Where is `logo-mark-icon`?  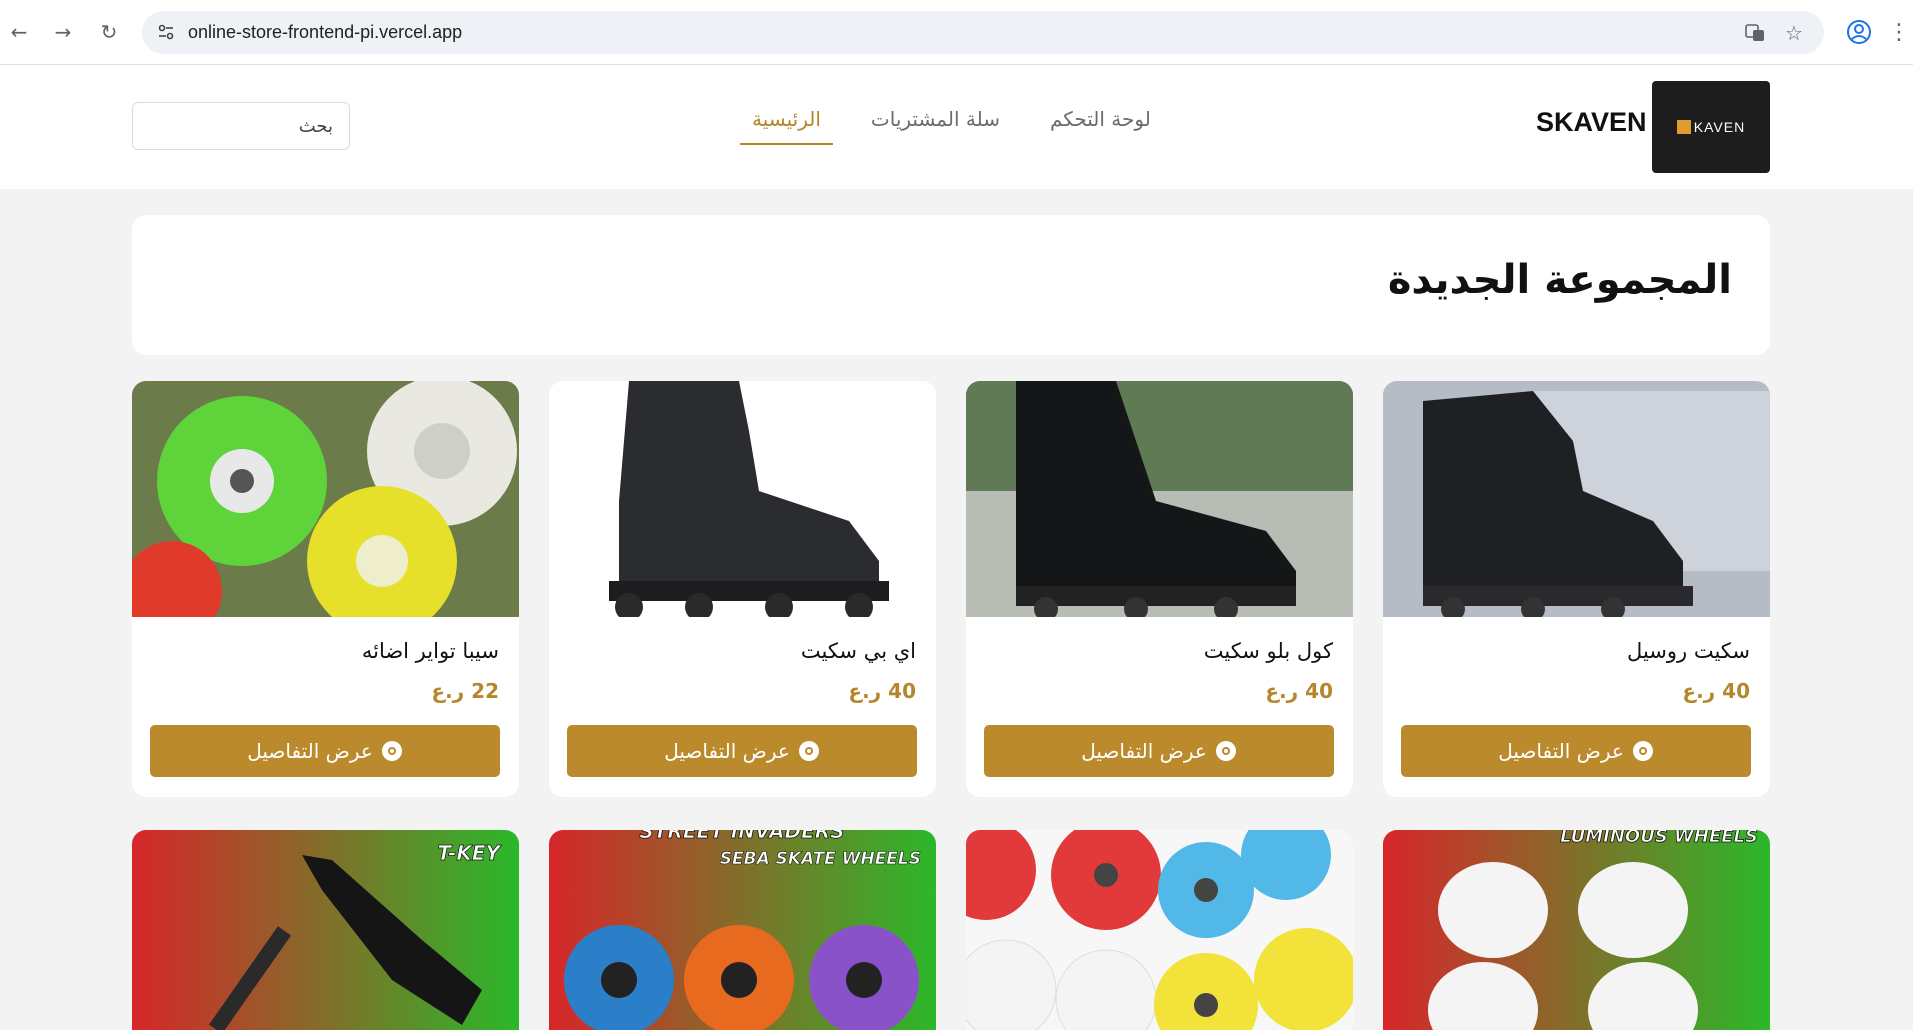 logo-mark-icon is located at coordinates (1683, 127).